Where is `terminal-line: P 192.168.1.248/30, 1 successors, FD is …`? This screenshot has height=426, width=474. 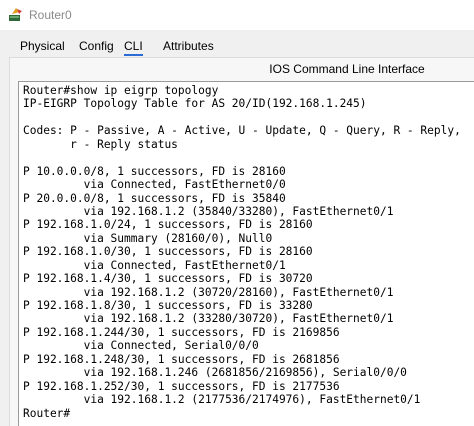
terminal-line: P 192.168.1.248/30, 1 successors, FD is … is located at coordinates (181, 359).